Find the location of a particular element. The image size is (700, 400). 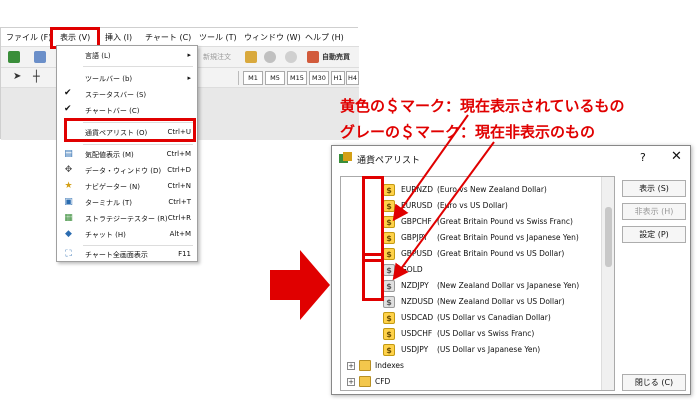

annotation-arrows is located at coordinates (443, 197).